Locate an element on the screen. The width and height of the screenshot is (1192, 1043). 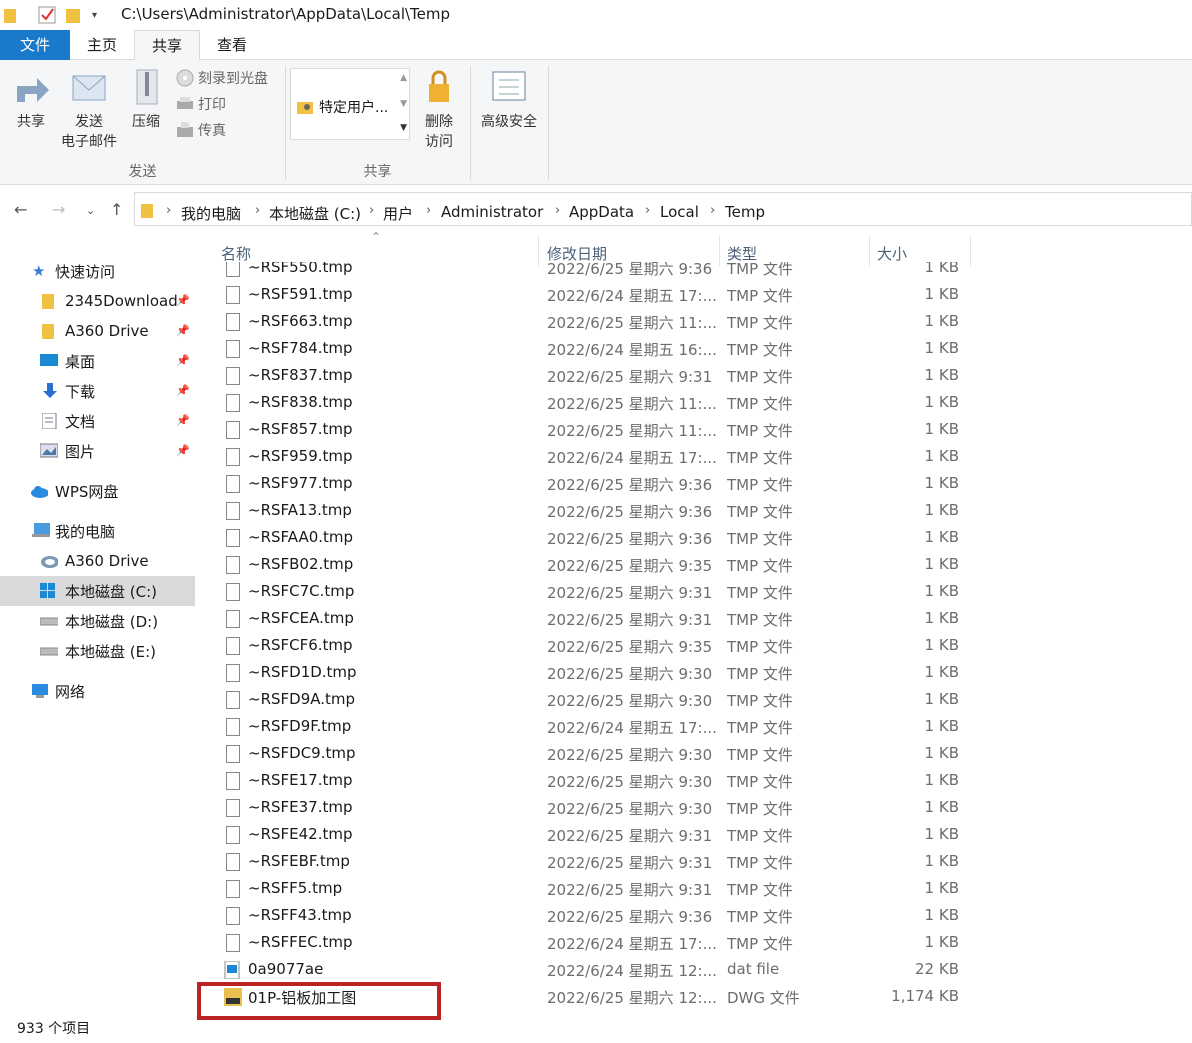
file-row: ~RSFD9A.tmp 2022/6/25 星期六 9:30 TMP 文件 1 KB is located at coordinates (594, 700).